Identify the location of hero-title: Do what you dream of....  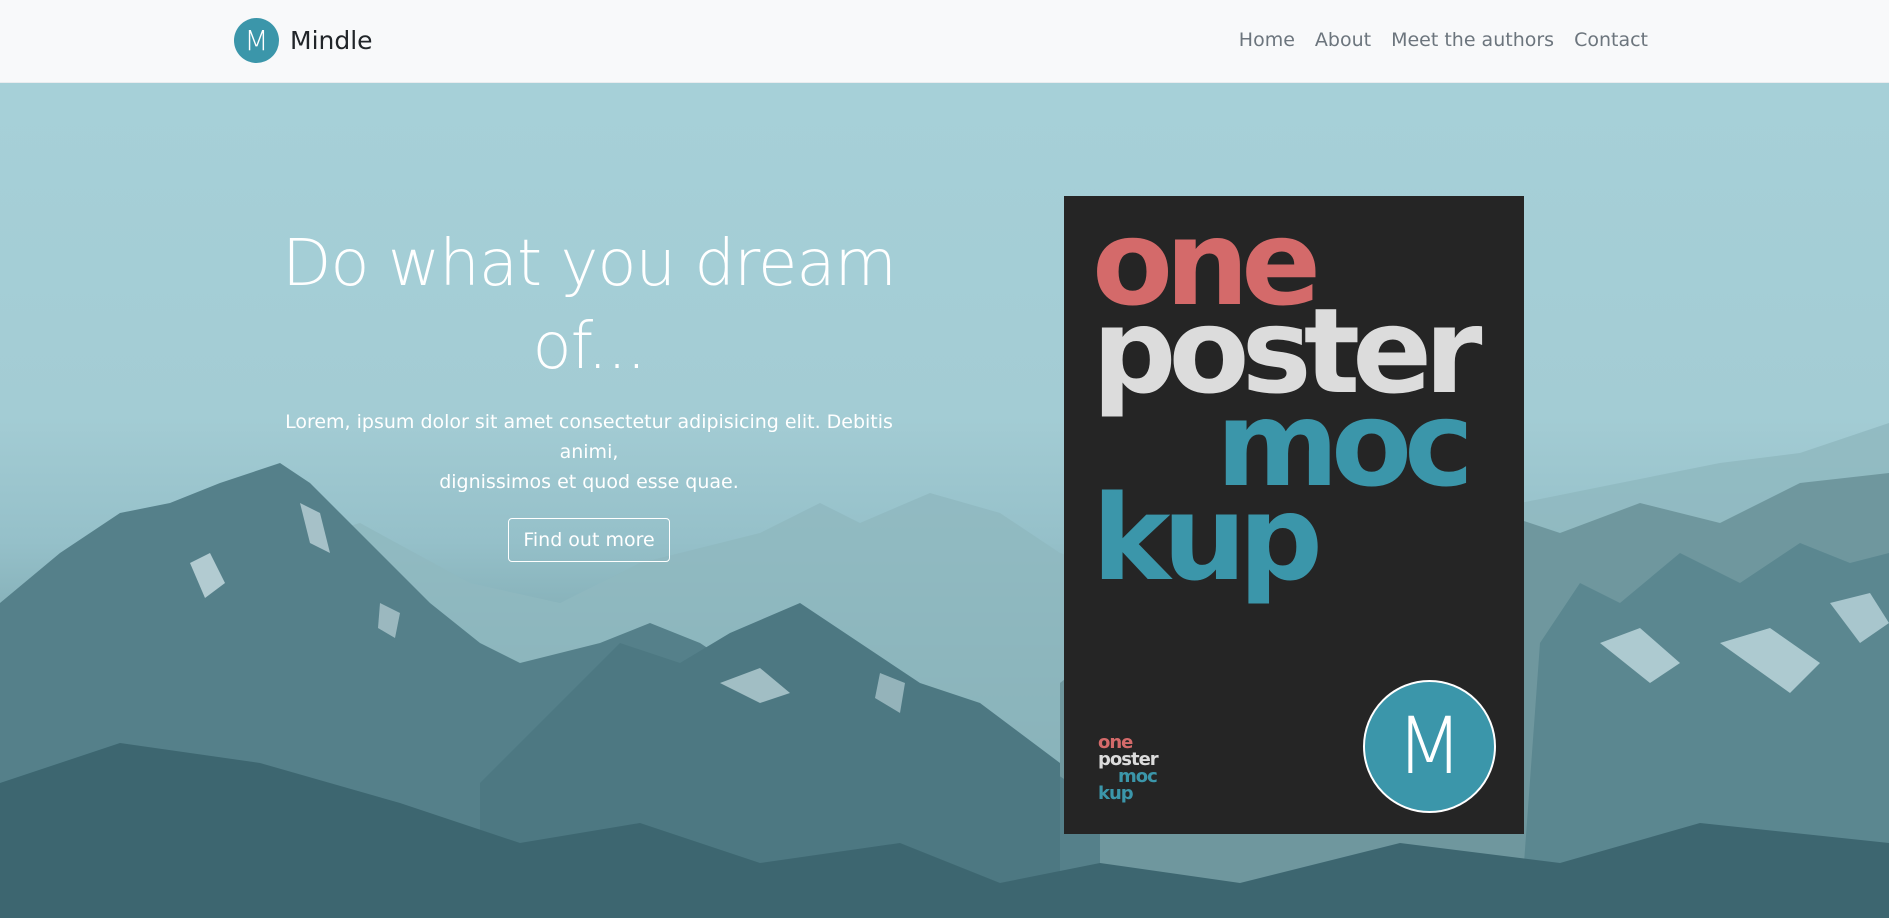
(589, 306).